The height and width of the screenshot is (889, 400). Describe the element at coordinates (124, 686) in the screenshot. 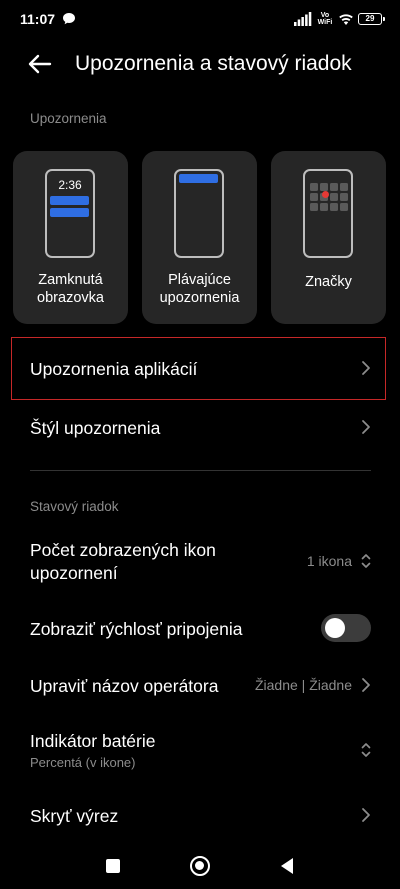

I see `row-label: Upraviť názov operátora` at that location.